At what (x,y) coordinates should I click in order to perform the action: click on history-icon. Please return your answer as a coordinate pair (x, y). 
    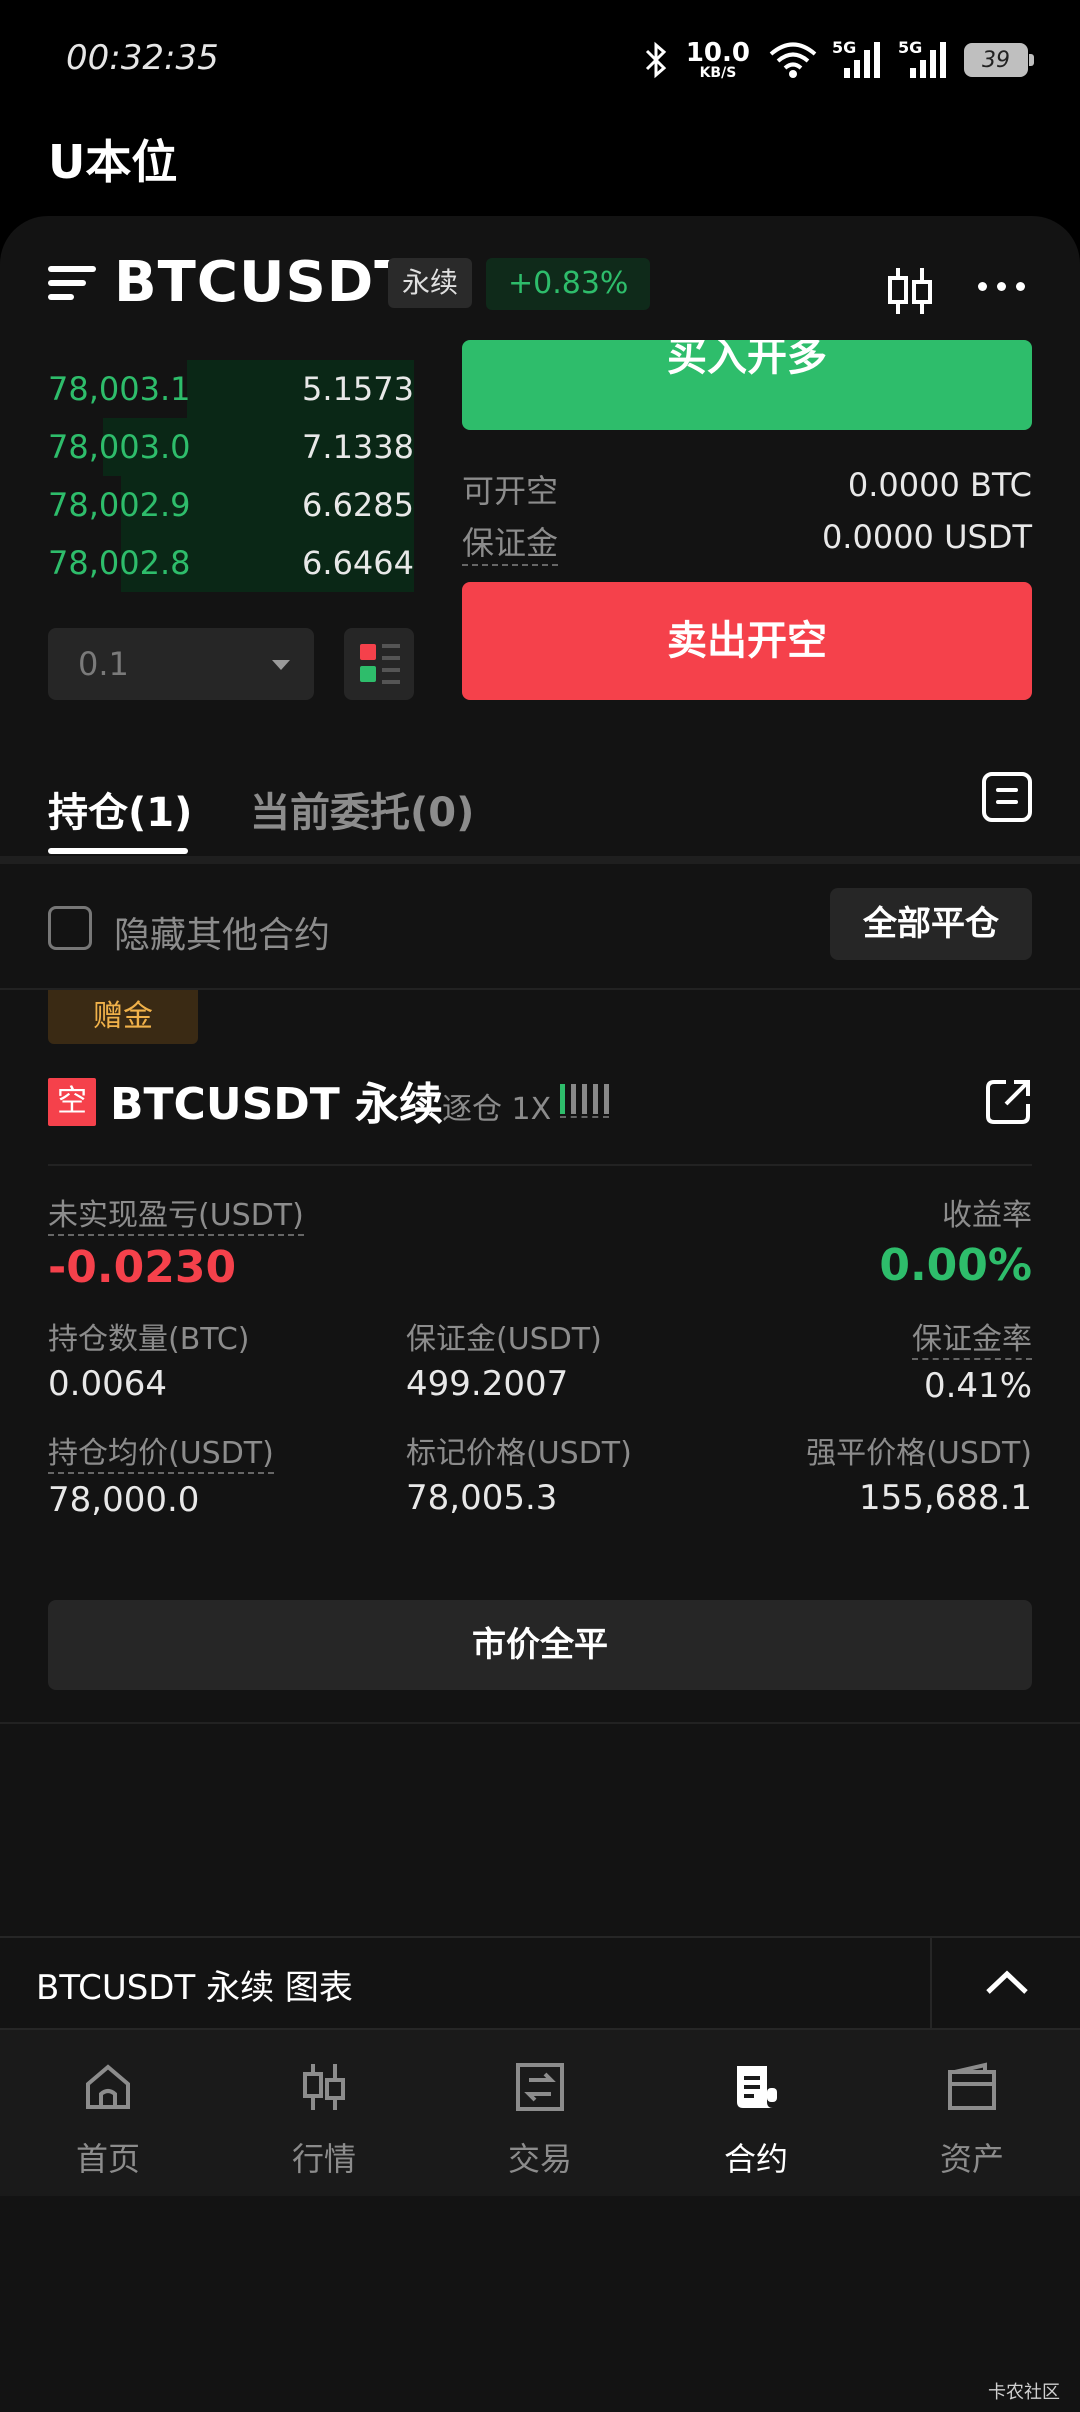
    Looking at the image, I should click on (1007, 797).